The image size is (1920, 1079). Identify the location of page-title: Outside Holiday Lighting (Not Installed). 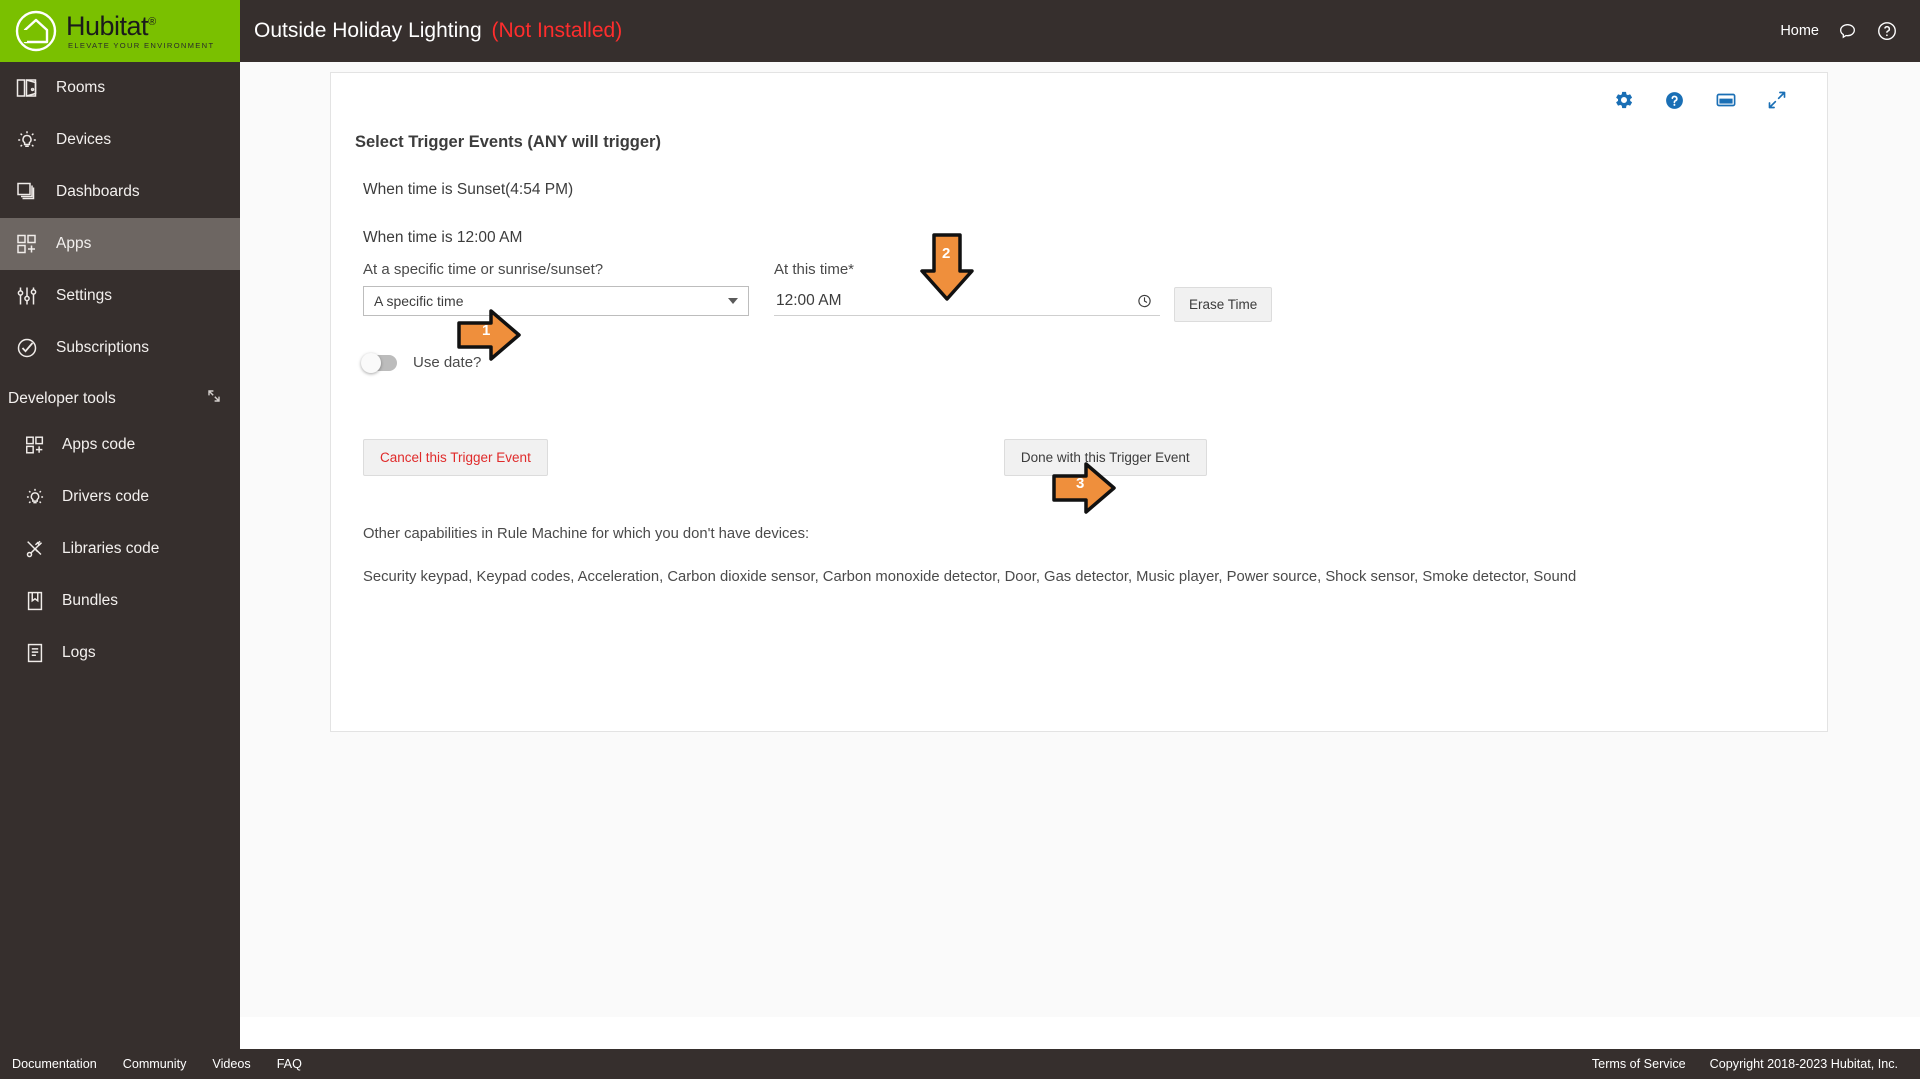
(438, 31).